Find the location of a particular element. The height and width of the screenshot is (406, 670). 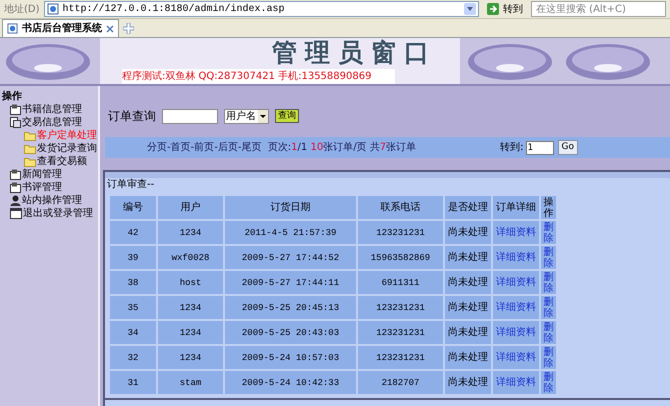

table-cell: 32 is located at coordinates (133, 357).